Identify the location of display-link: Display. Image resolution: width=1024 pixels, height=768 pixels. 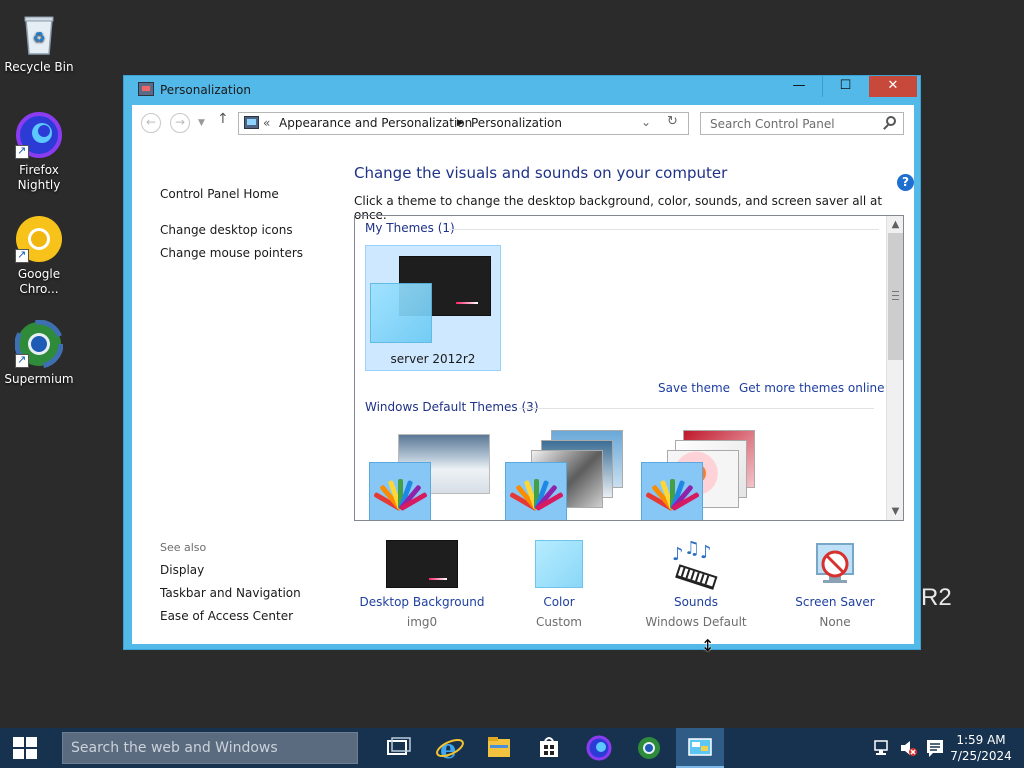
(182, 570).